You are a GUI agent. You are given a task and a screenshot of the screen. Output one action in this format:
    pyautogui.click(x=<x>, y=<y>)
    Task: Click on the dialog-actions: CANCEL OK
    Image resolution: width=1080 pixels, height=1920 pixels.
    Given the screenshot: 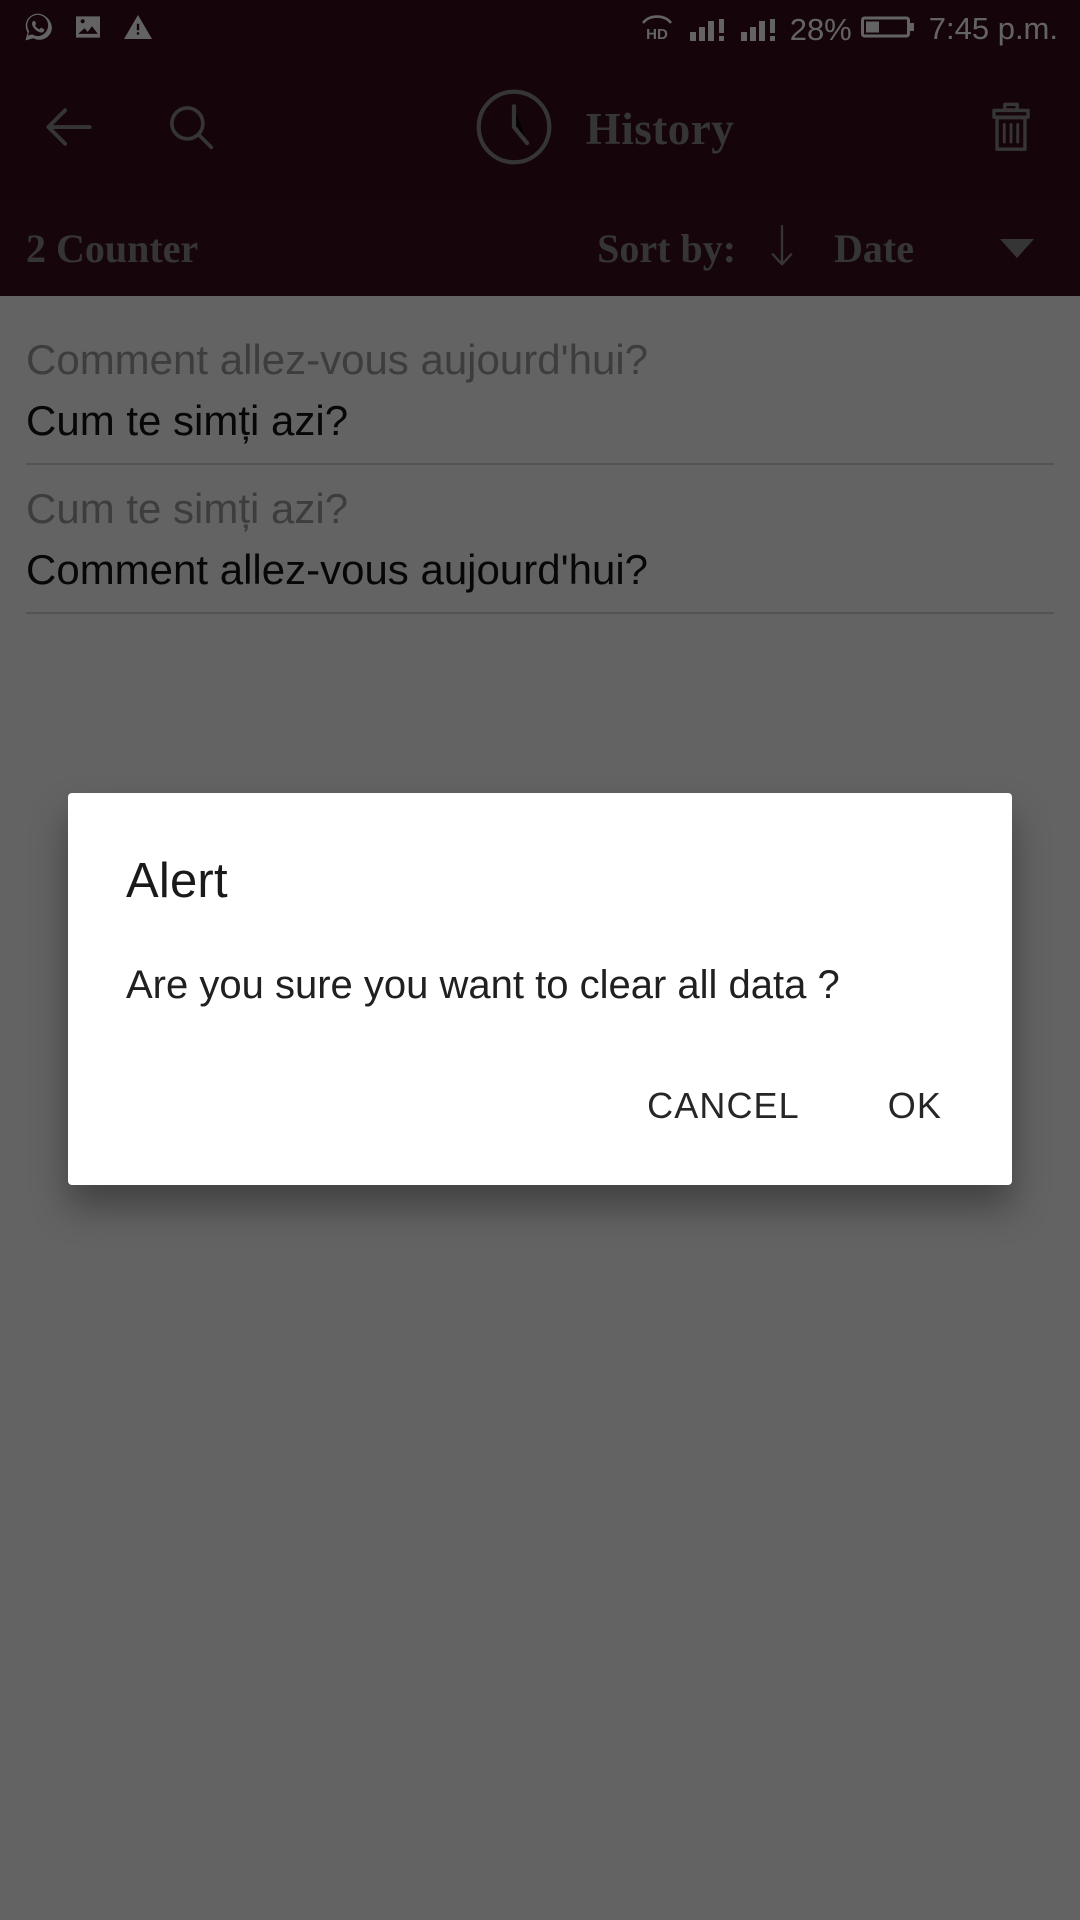 What is the action you would take?
    pyautogui.click(x=540, y=1128)
    